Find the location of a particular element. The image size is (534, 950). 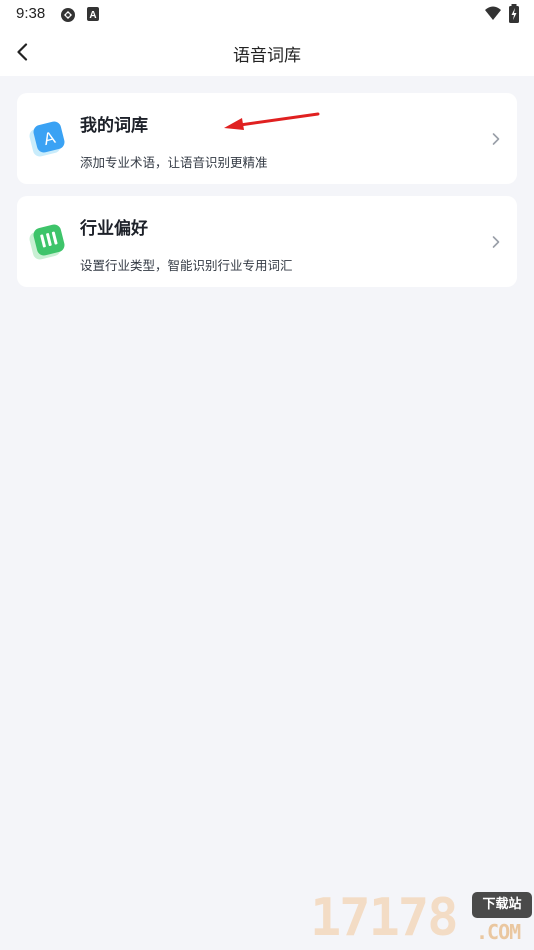

card-description: 添加专业术语，让语音识别更精准 is located at coordinates (174, 162).